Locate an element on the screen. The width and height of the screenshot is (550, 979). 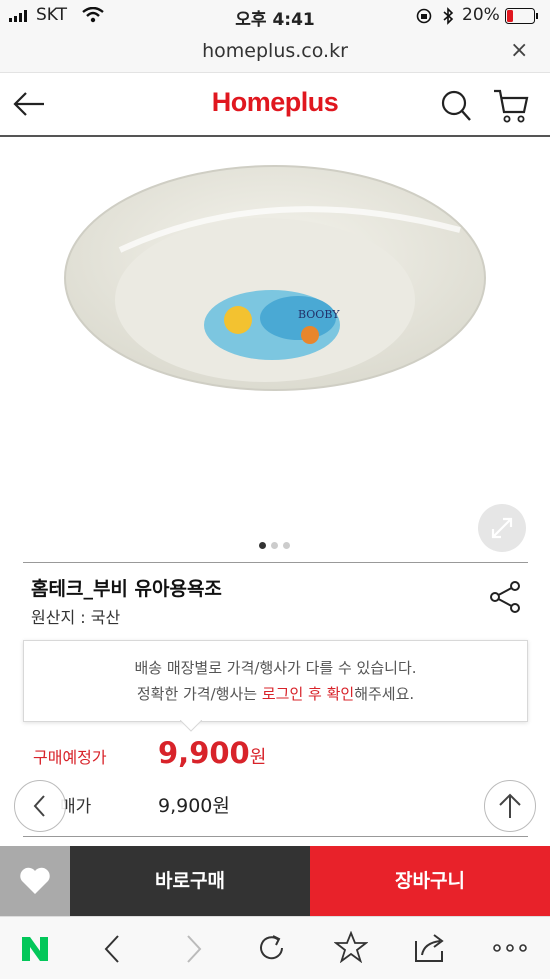
bluetooth-icon is located at coordinates (448, 16).